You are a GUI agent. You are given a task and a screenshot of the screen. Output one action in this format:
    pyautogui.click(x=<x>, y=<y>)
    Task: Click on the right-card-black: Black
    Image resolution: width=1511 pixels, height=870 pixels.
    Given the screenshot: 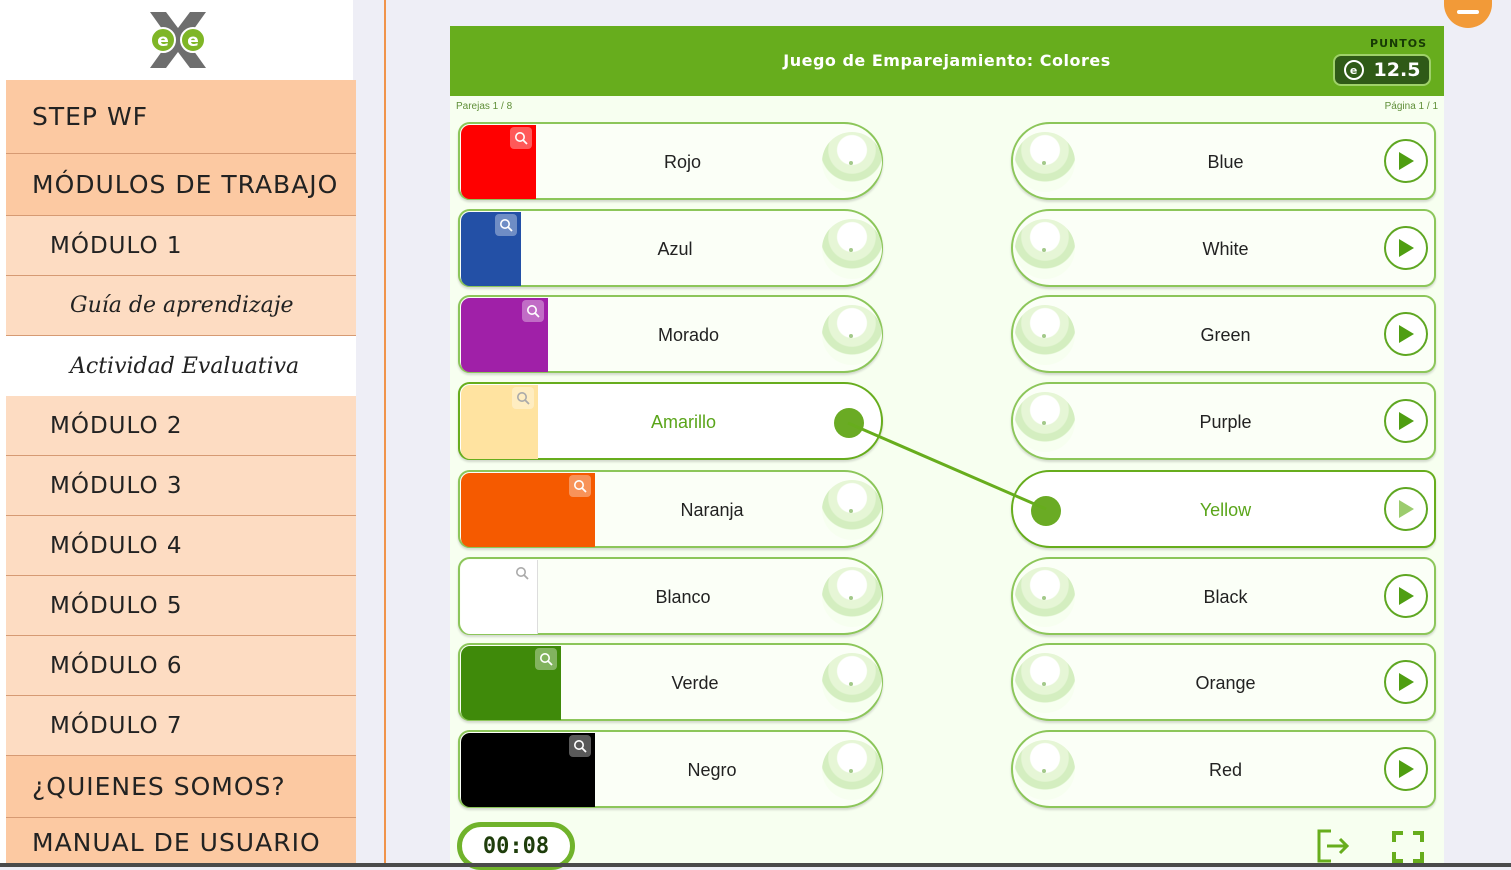 What is the action you would take?
    pyautogui.click(x=1223, y=596)
    